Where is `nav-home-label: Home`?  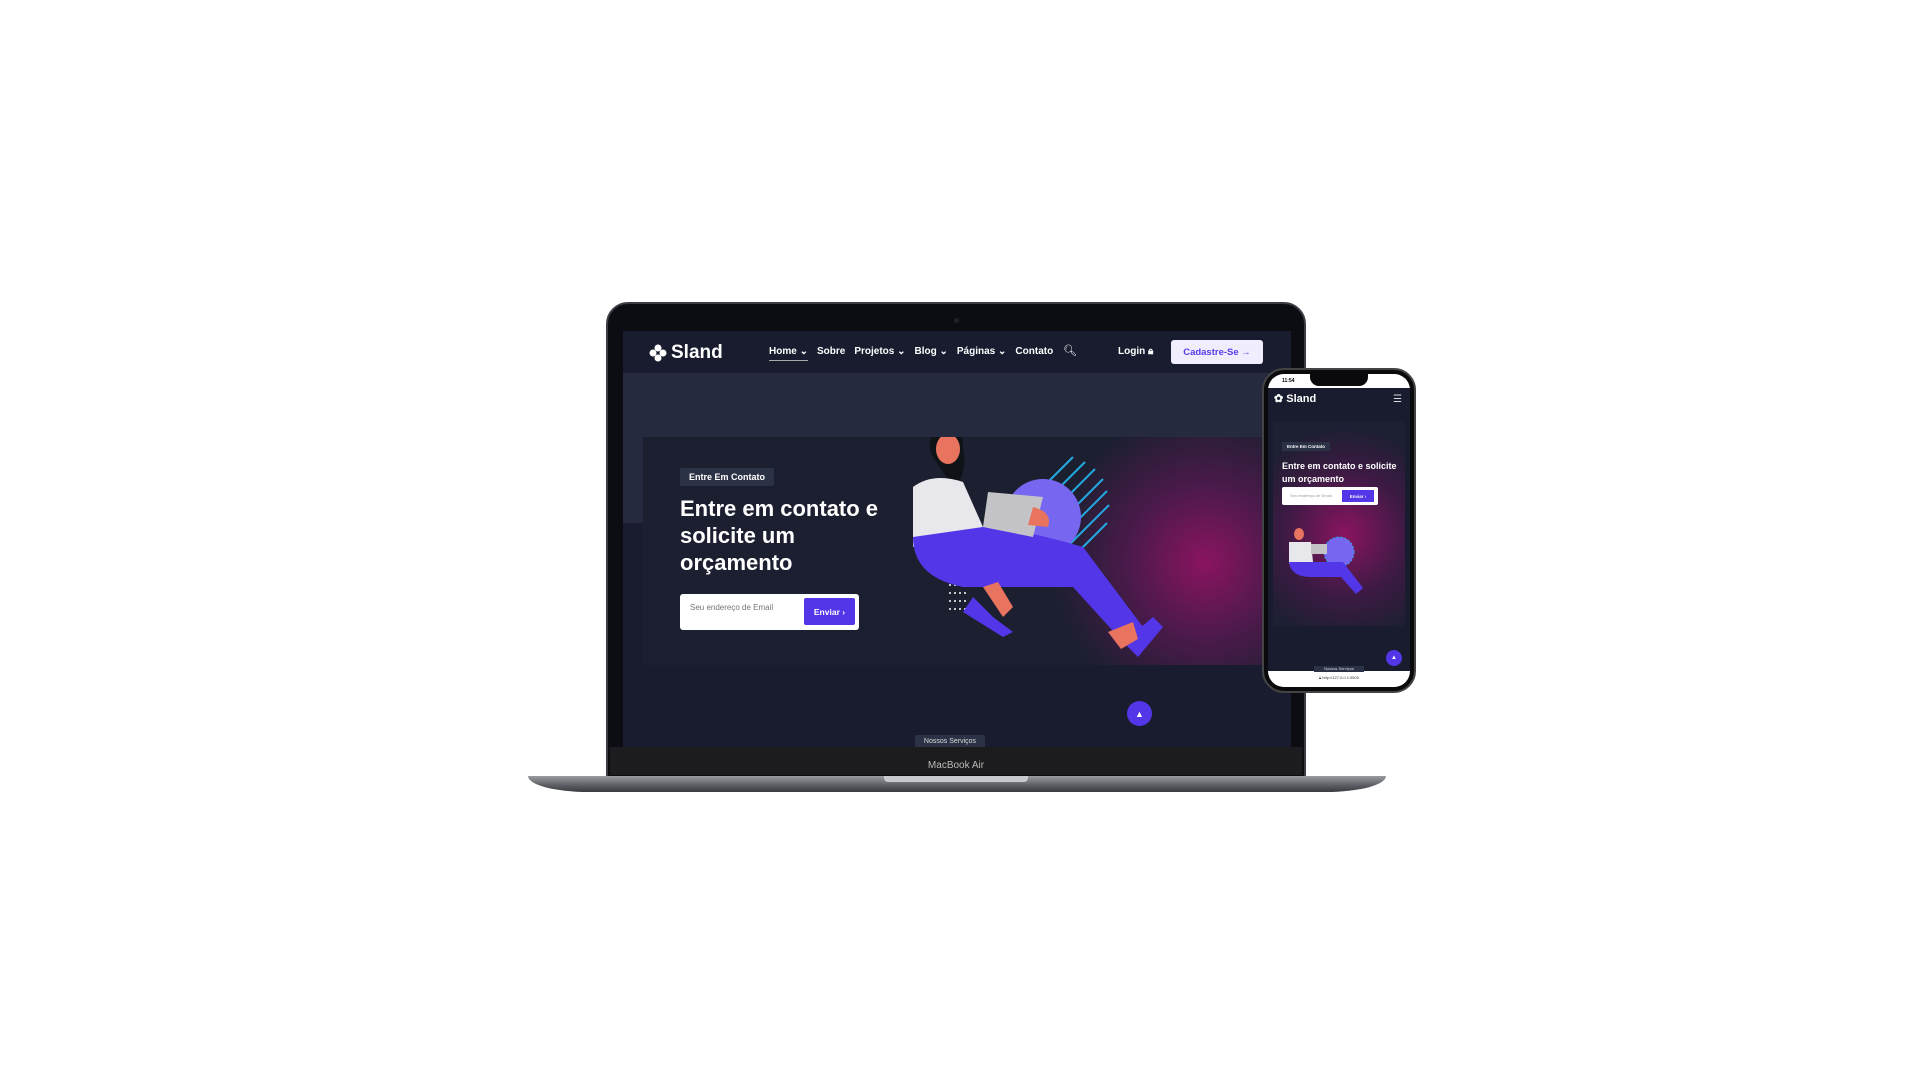
nav-home-label: Home is located at coordinates (783, 351).